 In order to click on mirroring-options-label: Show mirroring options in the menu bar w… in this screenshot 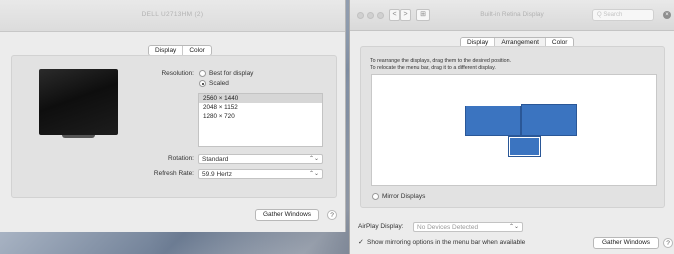, I will do `click(446, 242)`.